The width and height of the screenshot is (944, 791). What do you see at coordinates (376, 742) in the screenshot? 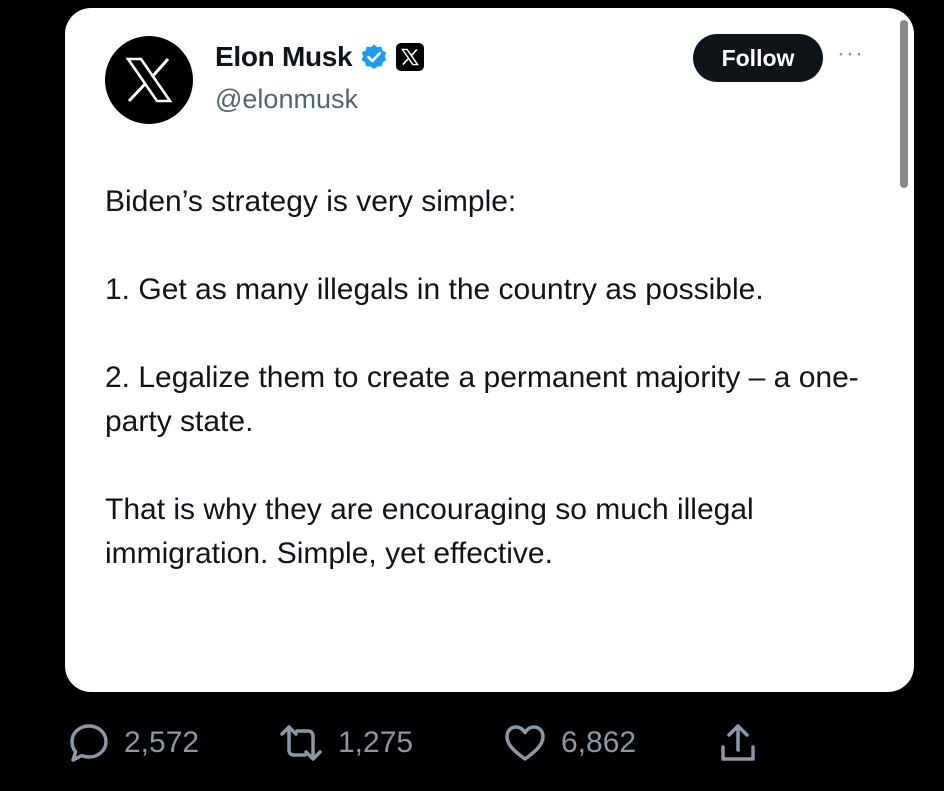
I see `repost-count: 1,275` at bounding box center [376, 742].